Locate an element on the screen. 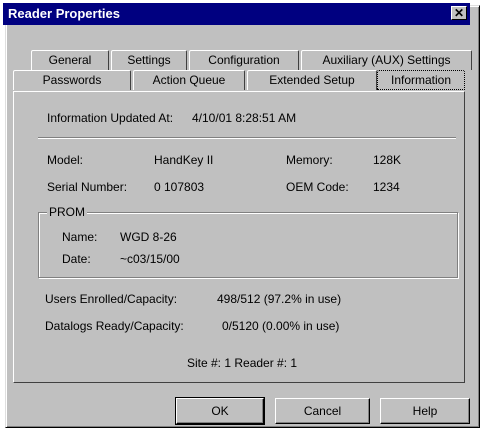 This screenshot has width=490, height=434. oem-code-label: OEM Code: is located at coordinates (317, 187).